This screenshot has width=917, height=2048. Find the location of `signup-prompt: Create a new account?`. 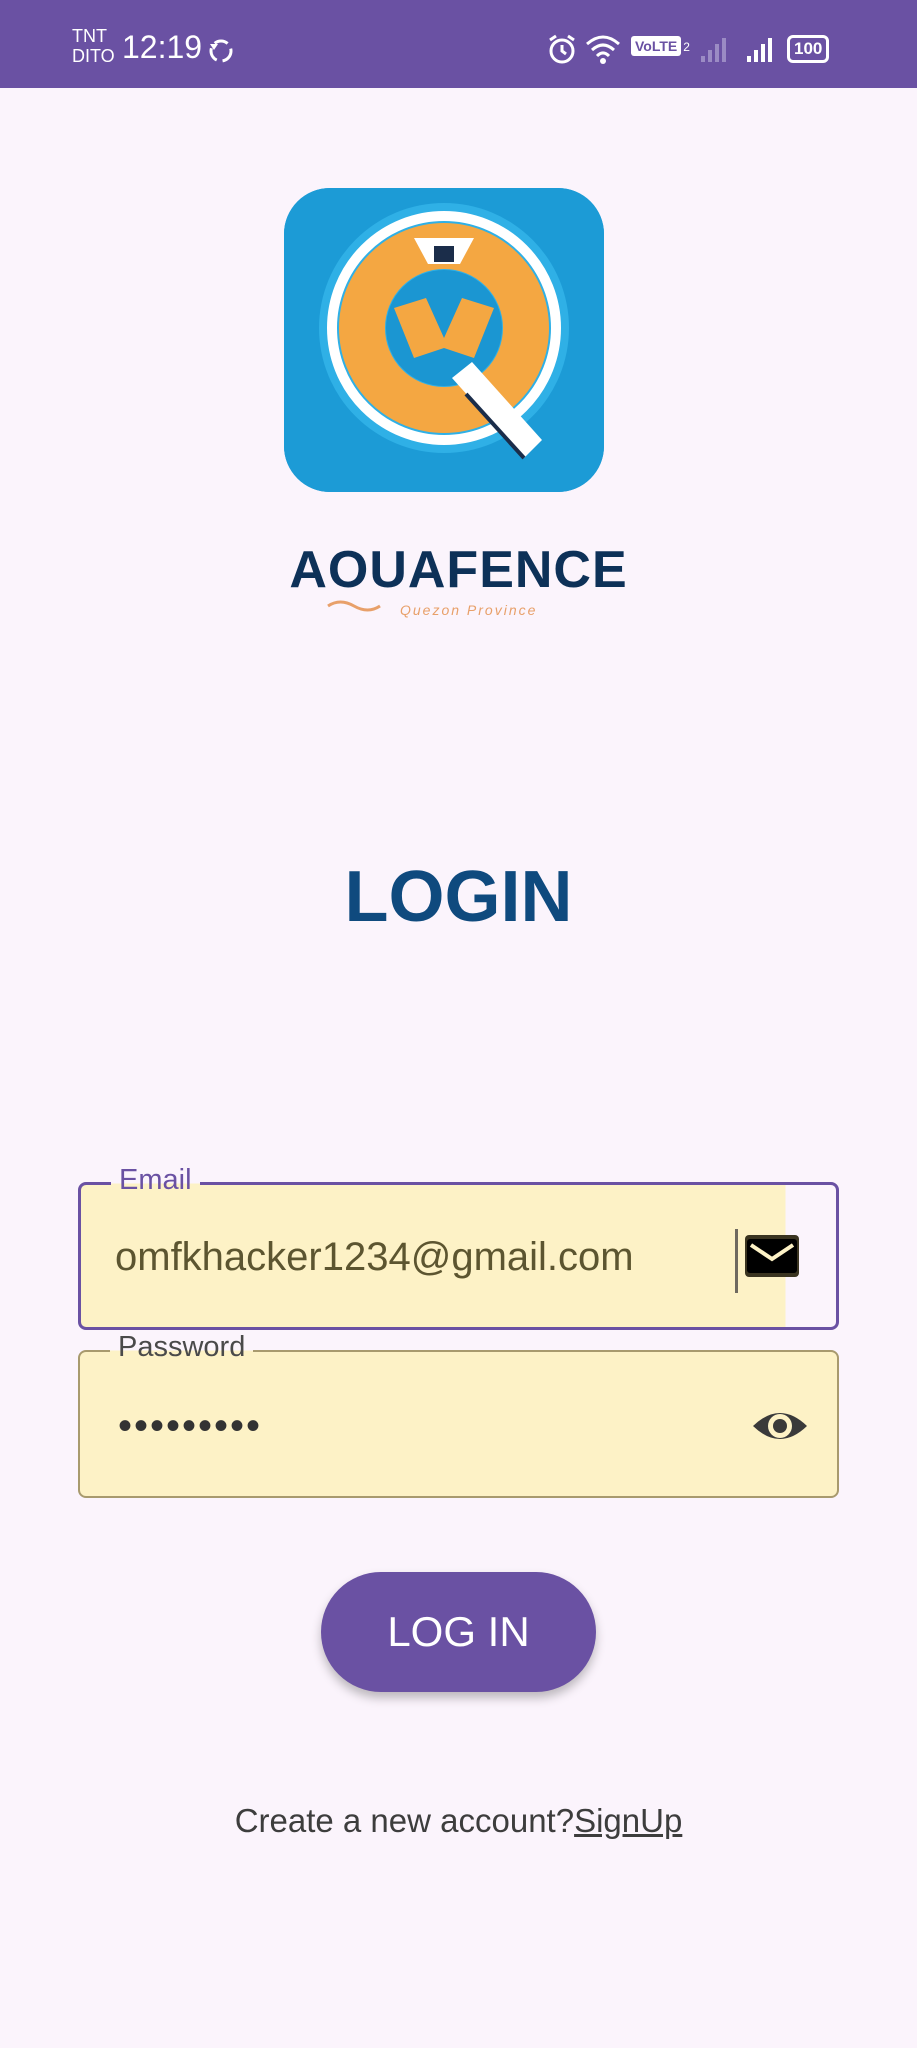

signup-prompt: Create a new account? is located at coordinates (404, 1820).